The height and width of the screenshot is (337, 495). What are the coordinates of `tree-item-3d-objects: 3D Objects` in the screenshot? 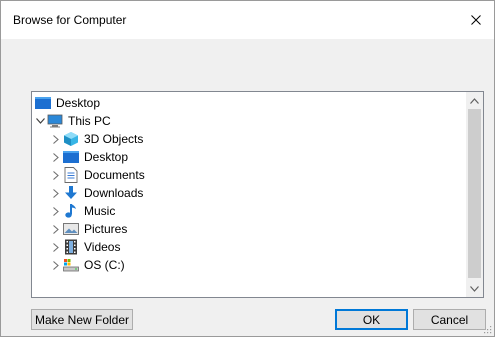 It's located at (96, 139).